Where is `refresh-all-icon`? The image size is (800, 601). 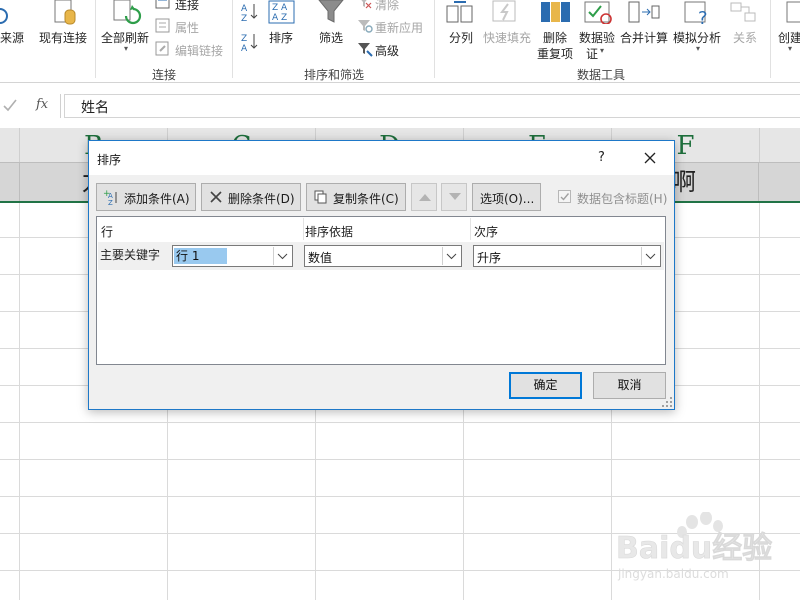
refresh-all-icon is located at coordinates (127, 12).